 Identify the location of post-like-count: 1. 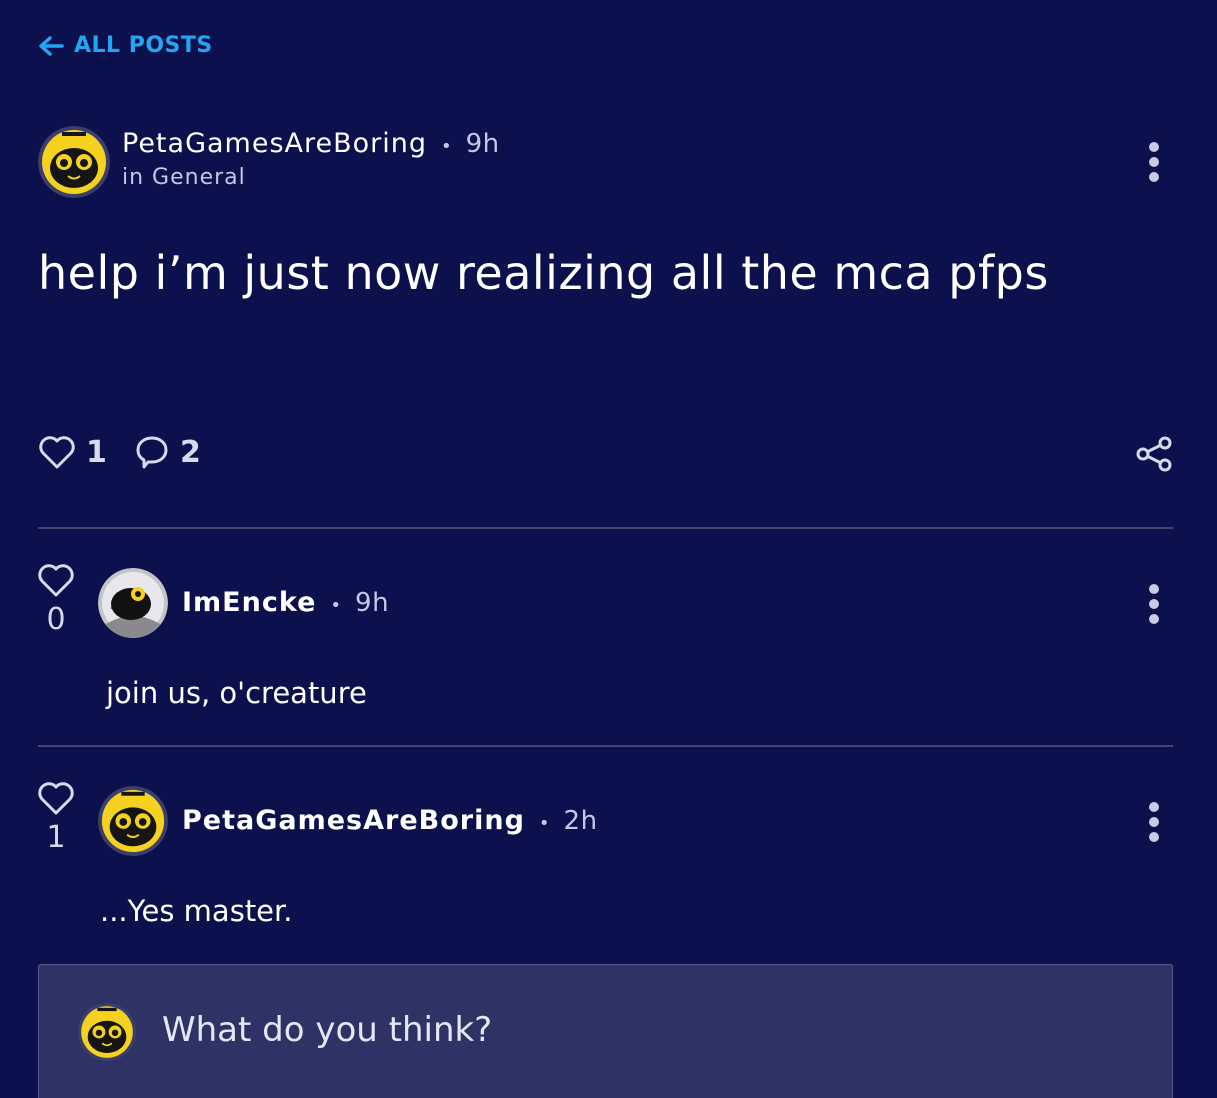
(96, 452).